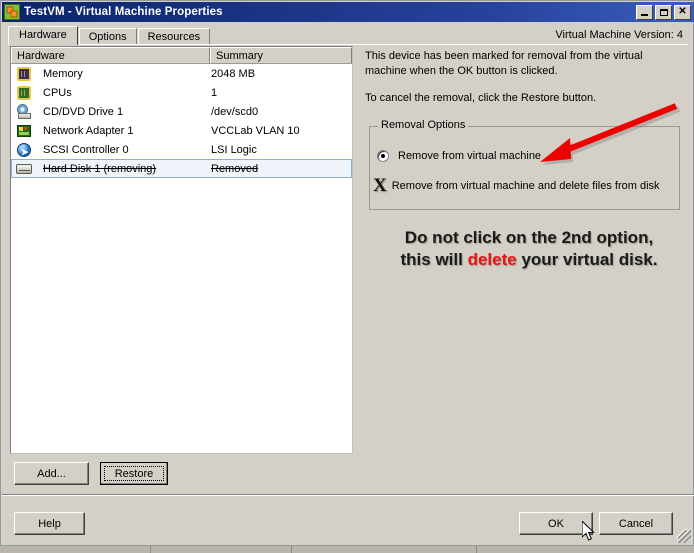 The height and width of the screenshot is (553, 694). What do you see at coordinates (234, 149) in the screenshot?
I see `hardware-summary: LSI Logic` at bounding box center [234, 149].